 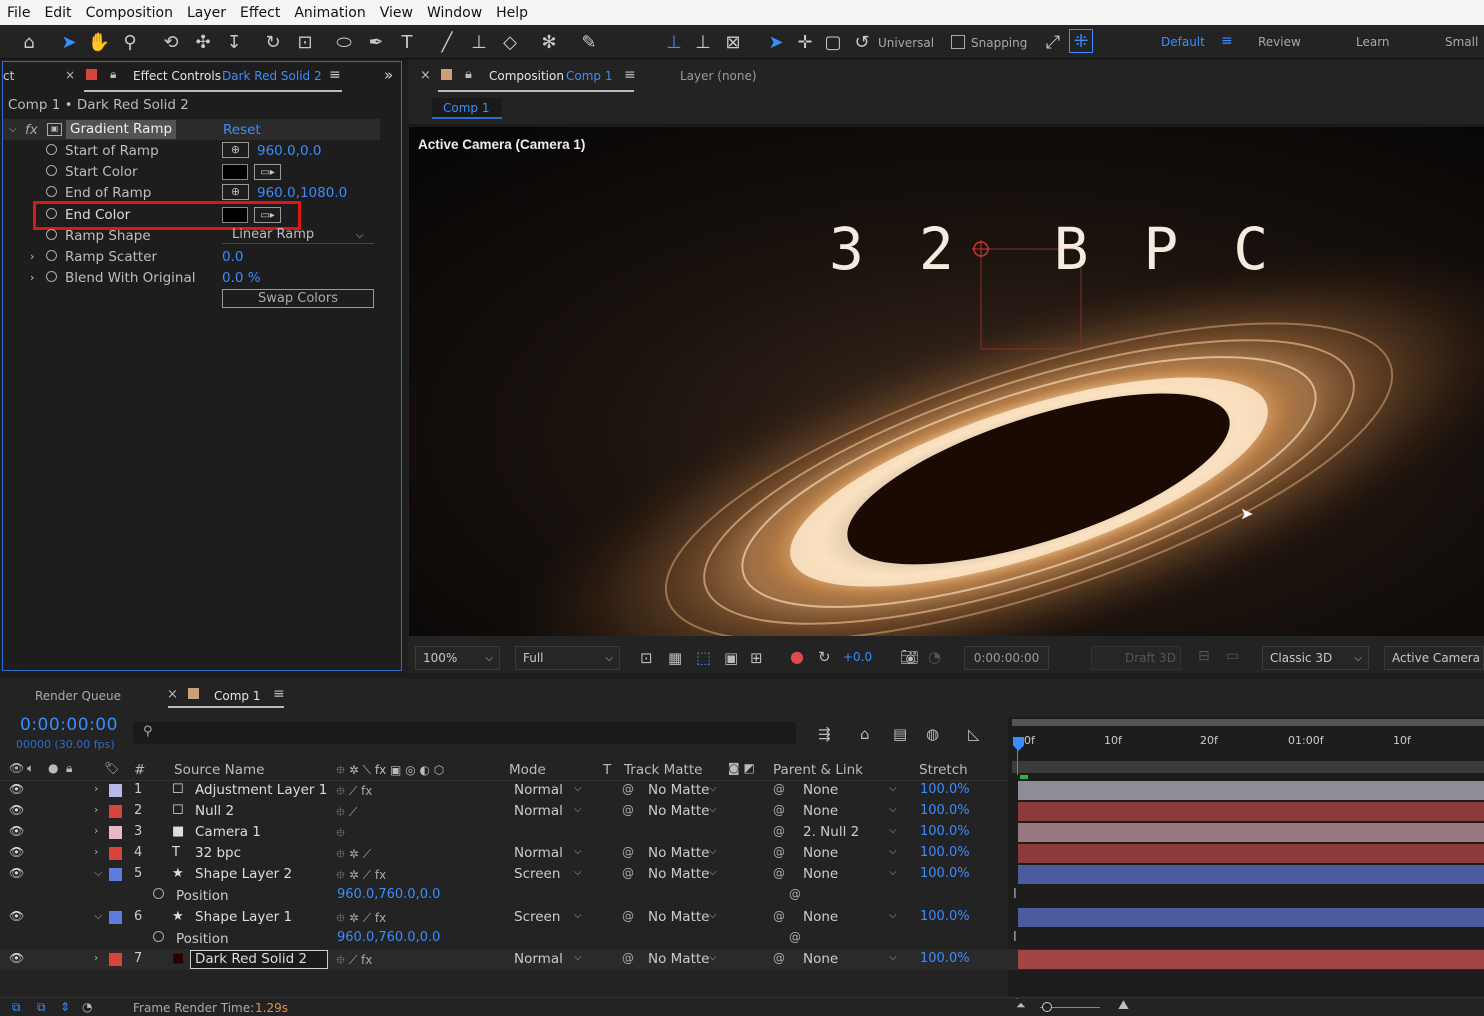 What do you see at coordinates (218, 853) in the screenshot?
I see `layer-name: 32 bpc` at bounding box center [218, 853].